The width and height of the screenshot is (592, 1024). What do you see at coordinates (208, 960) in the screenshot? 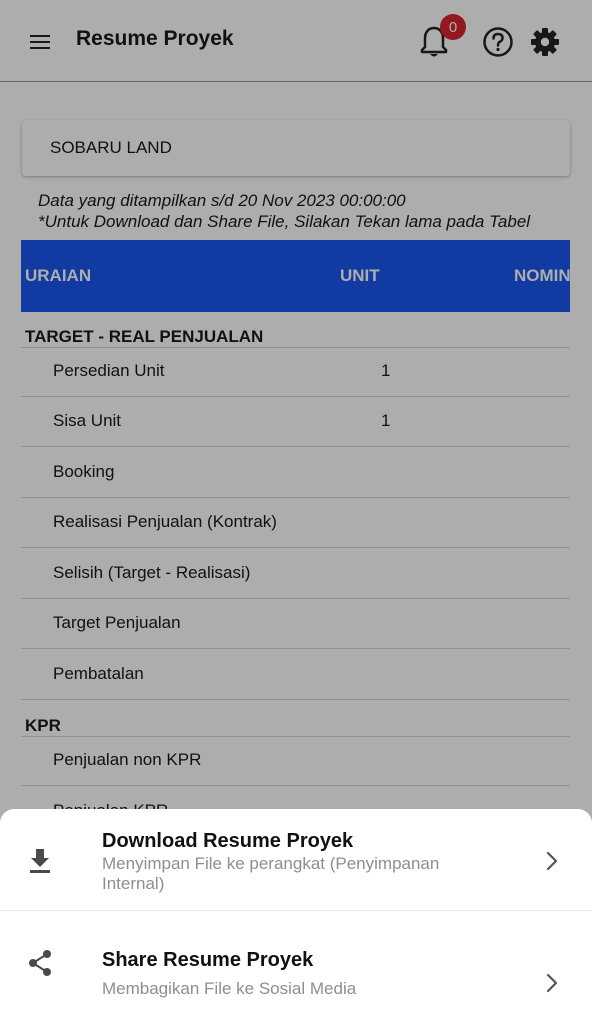
I see `share-title: Share Resume Proyek` at bounding box center [208, 960].